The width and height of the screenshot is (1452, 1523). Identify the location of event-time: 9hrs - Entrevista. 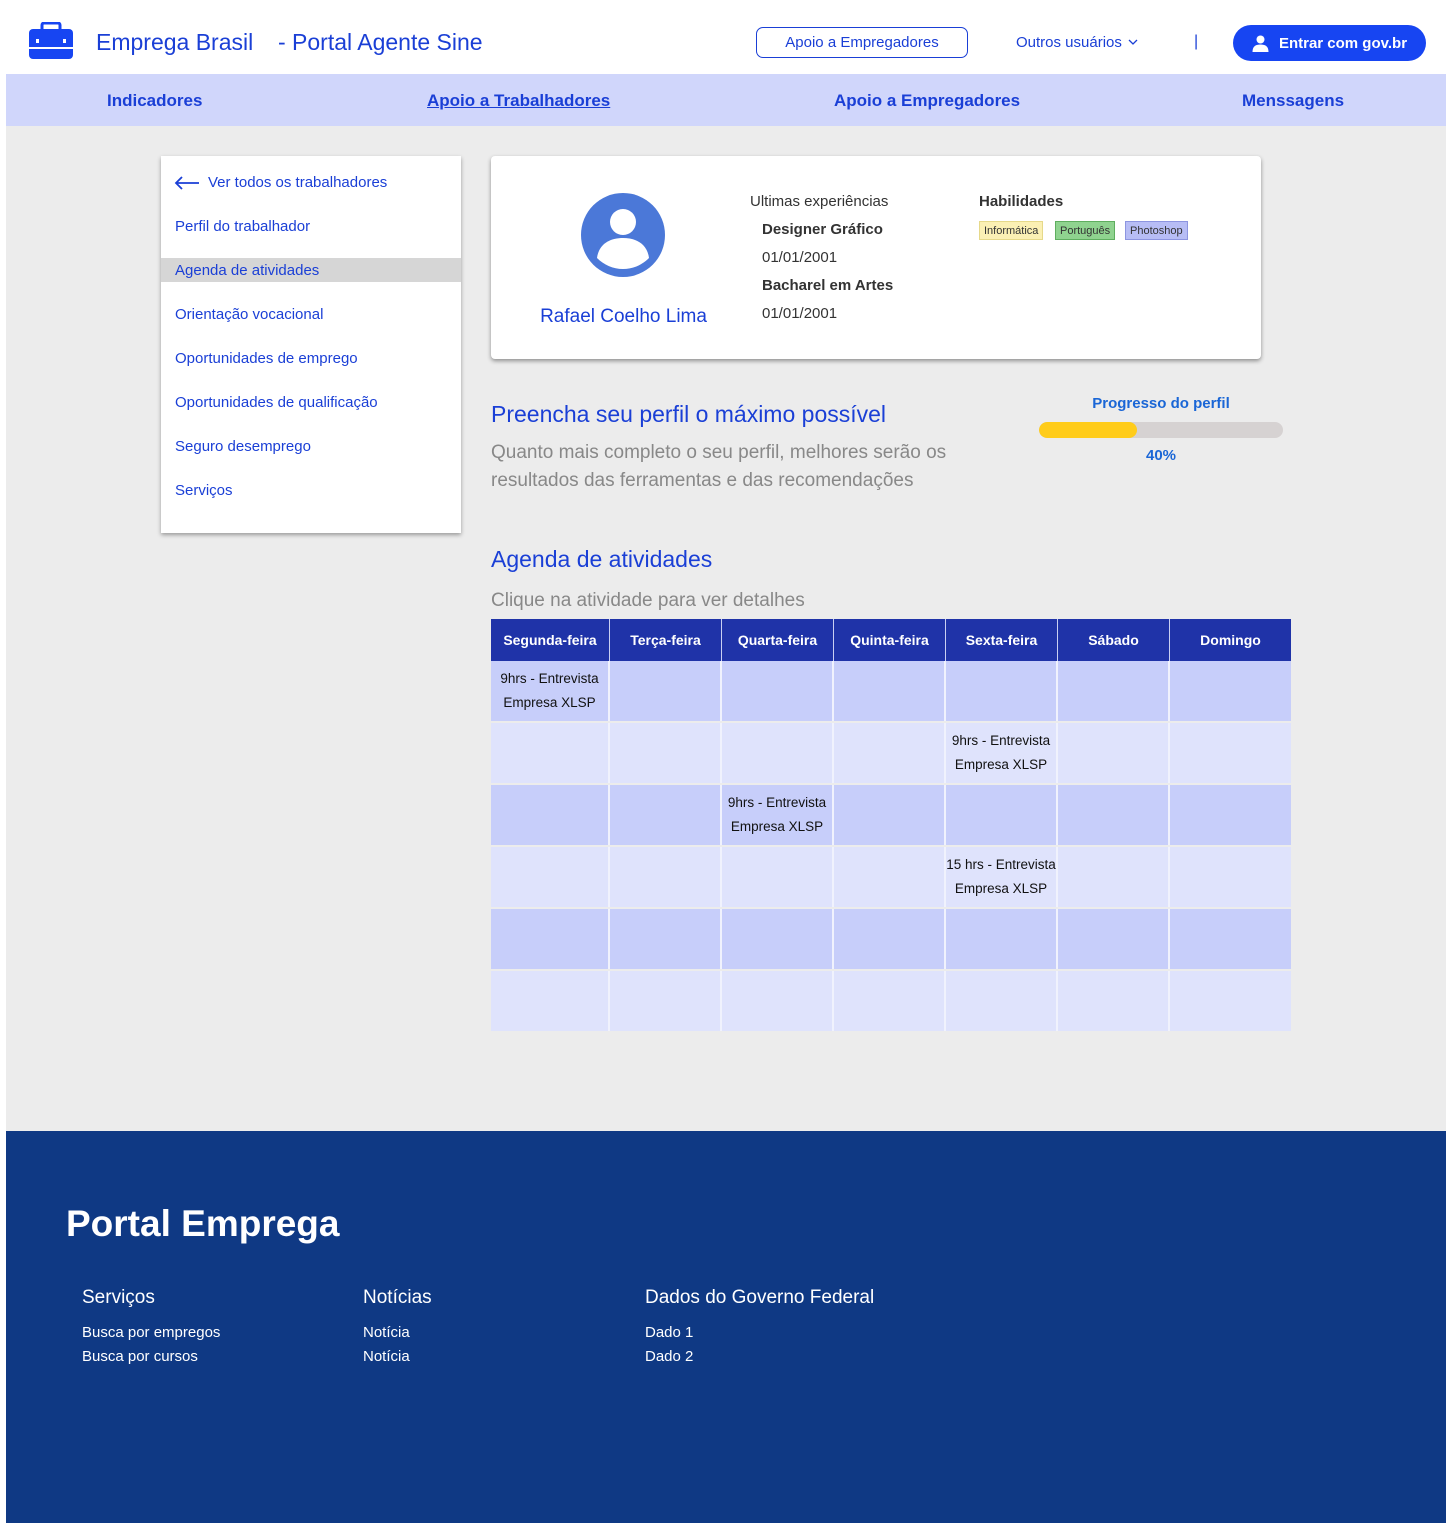
(1001, 740).